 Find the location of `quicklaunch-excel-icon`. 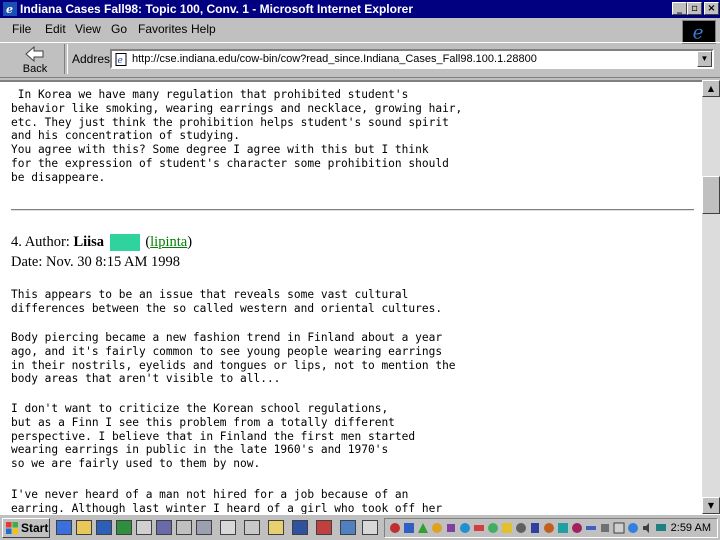

quicklaunch-excel-icon is located at coordinates (124, 527).